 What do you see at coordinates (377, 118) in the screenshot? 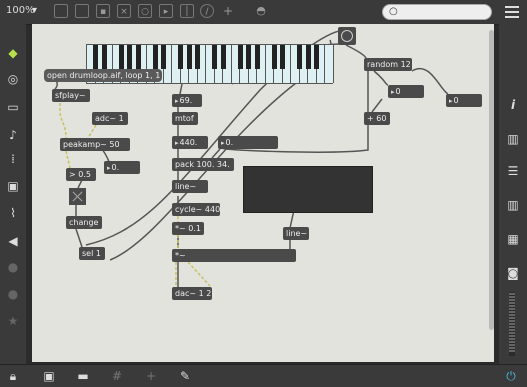
I see `plus-object: + 60` at bounding box center [377, 118].